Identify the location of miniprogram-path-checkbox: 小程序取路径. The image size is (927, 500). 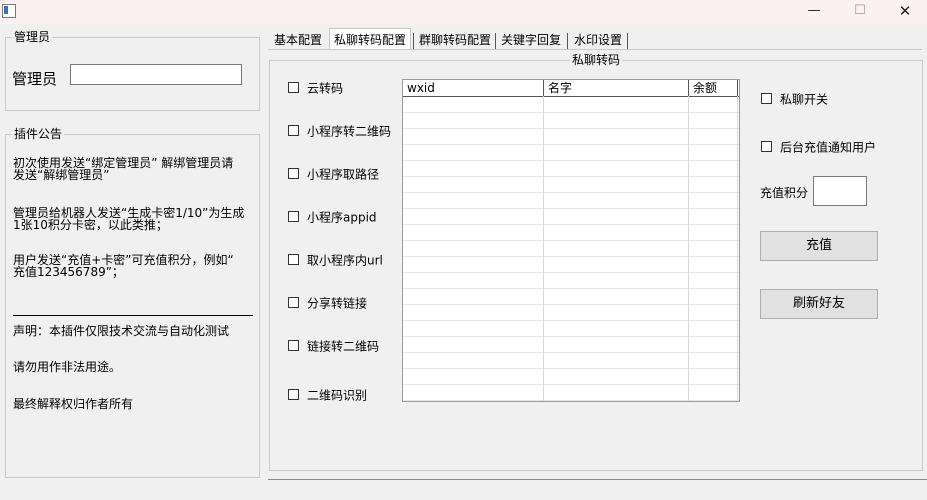
(334, 174).